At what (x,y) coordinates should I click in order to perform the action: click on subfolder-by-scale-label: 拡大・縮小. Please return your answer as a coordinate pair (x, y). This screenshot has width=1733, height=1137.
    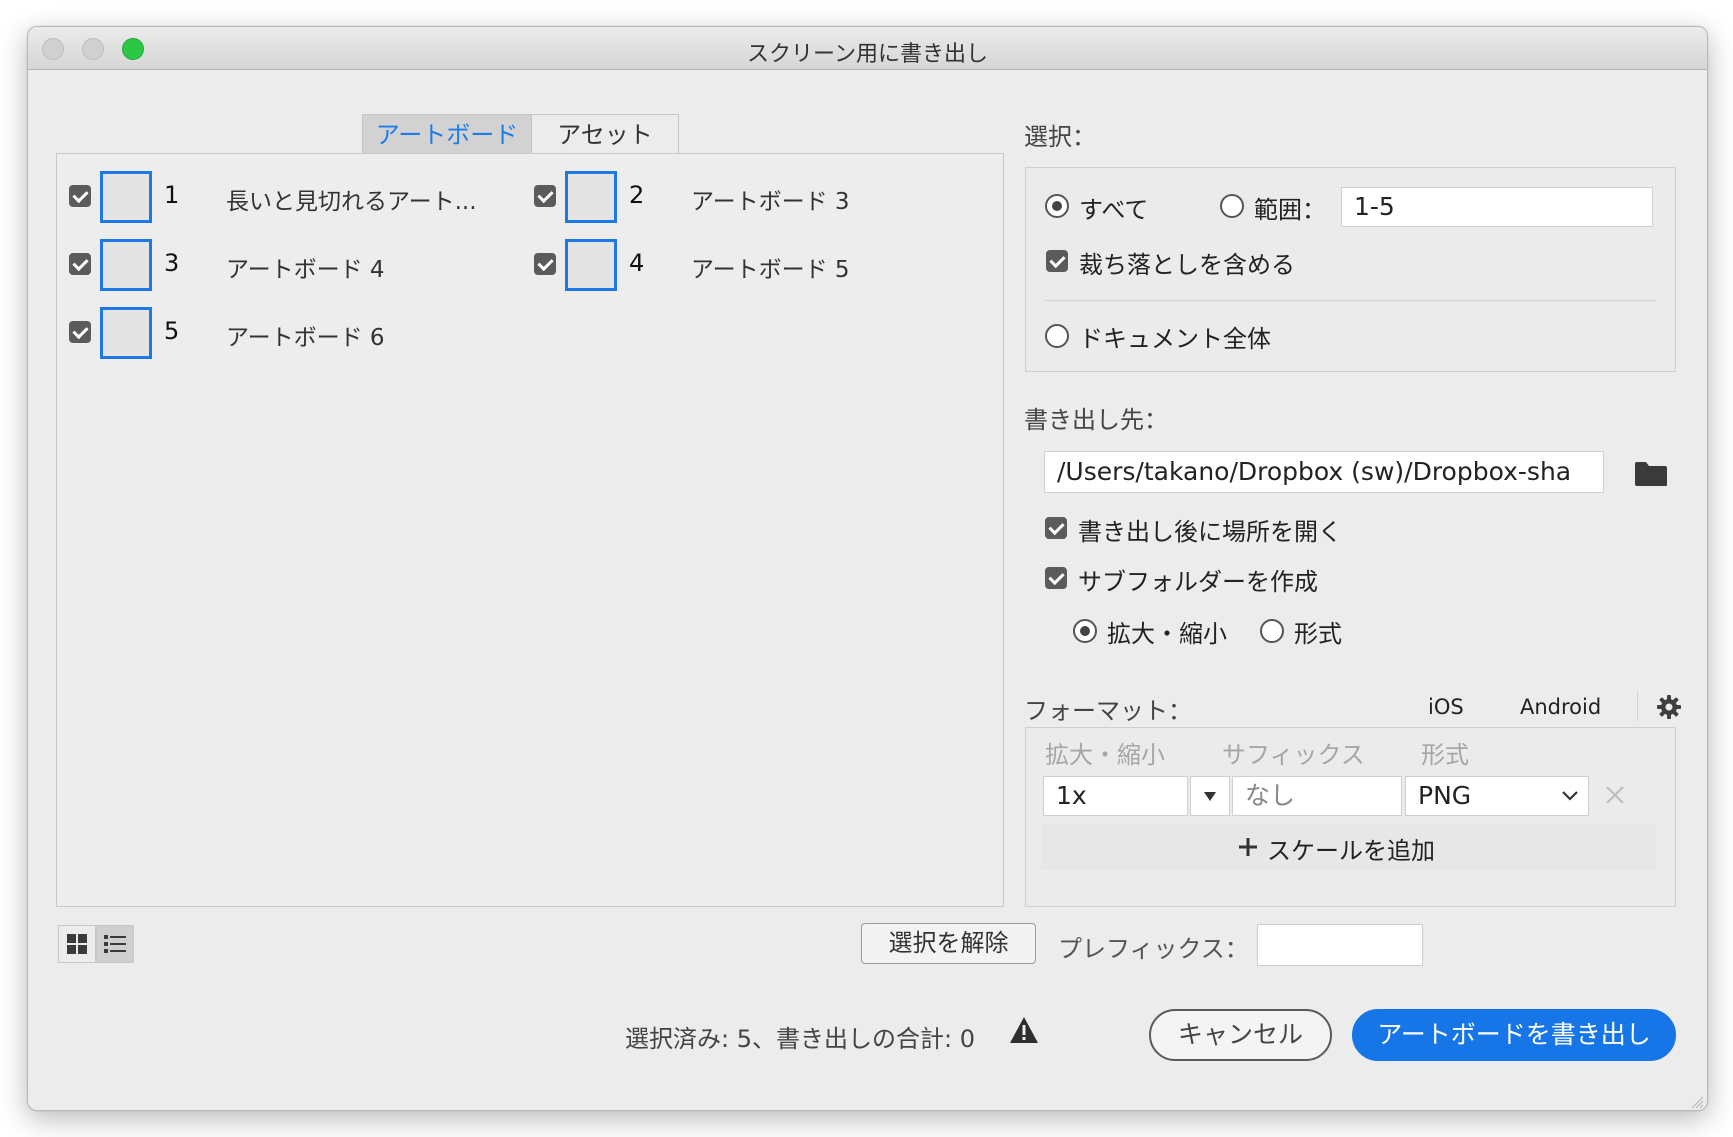
    Looking at the image, I should click on (1167, 631).